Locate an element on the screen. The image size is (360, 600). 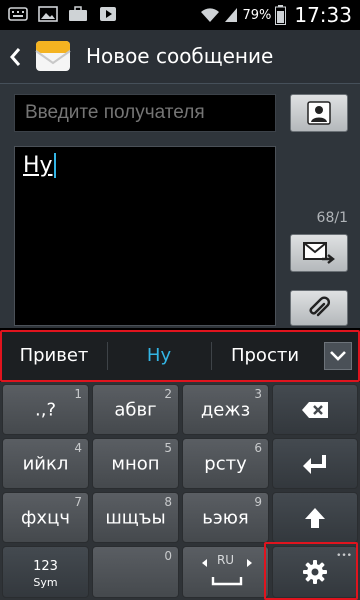
page-title: Новое сообщение is located at coordinates (180, 56).